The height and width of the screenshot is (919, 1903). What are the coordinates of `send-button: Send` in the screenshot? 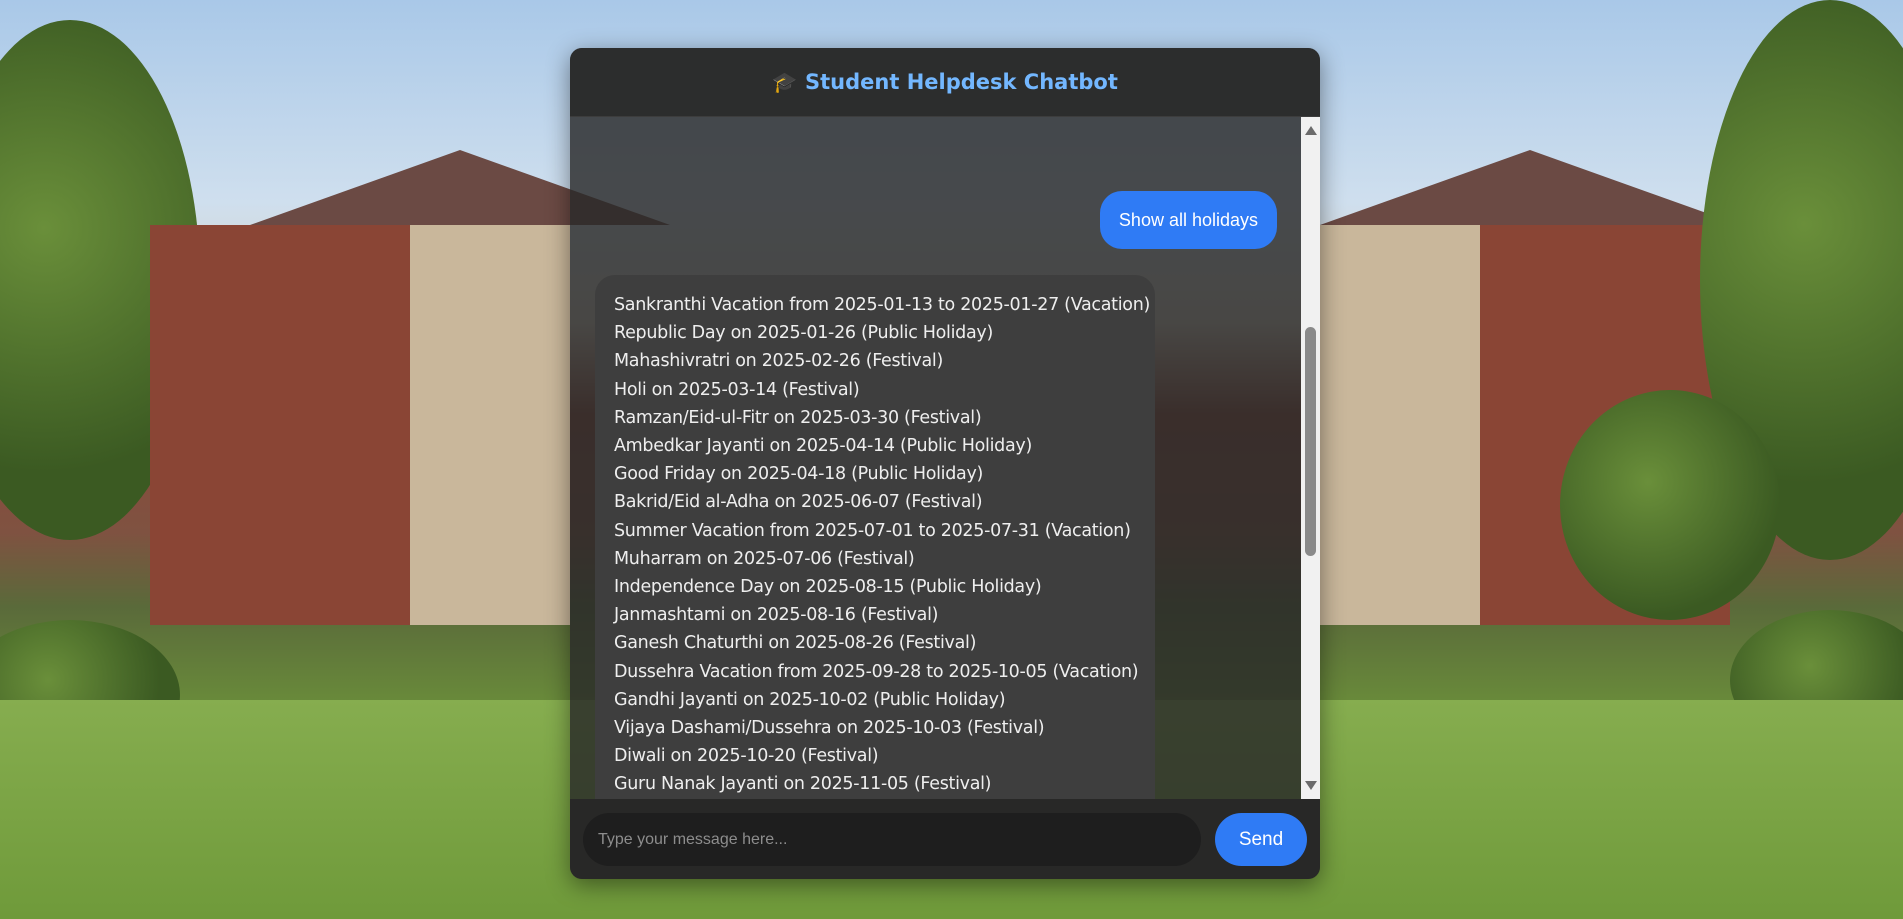 It's located at (1261, 839).